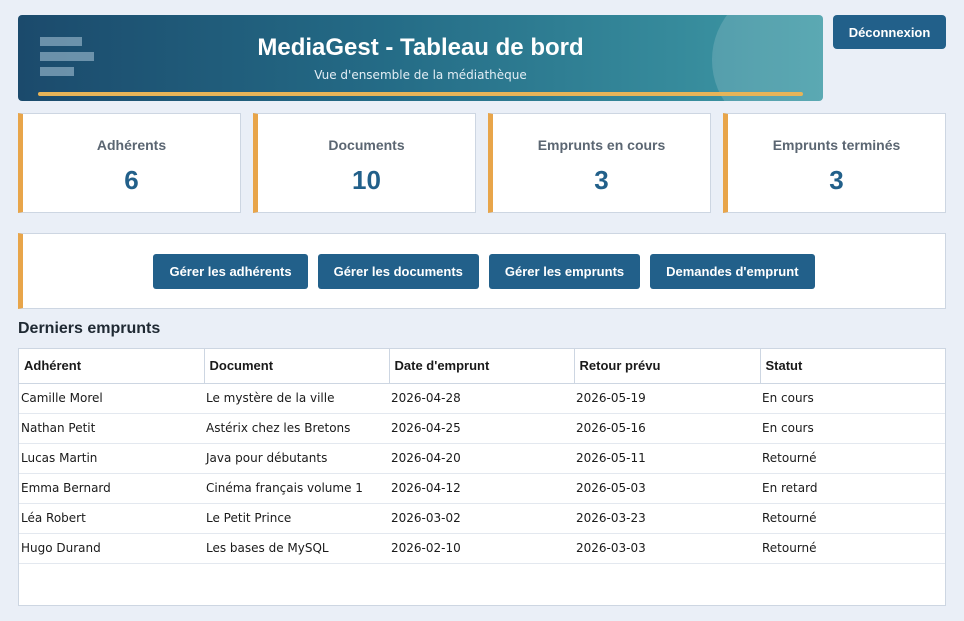 The height and width of the screenshot is (621, 964). I want to click on recent-loans-title: Derniers emprunts, so click(89, 328).